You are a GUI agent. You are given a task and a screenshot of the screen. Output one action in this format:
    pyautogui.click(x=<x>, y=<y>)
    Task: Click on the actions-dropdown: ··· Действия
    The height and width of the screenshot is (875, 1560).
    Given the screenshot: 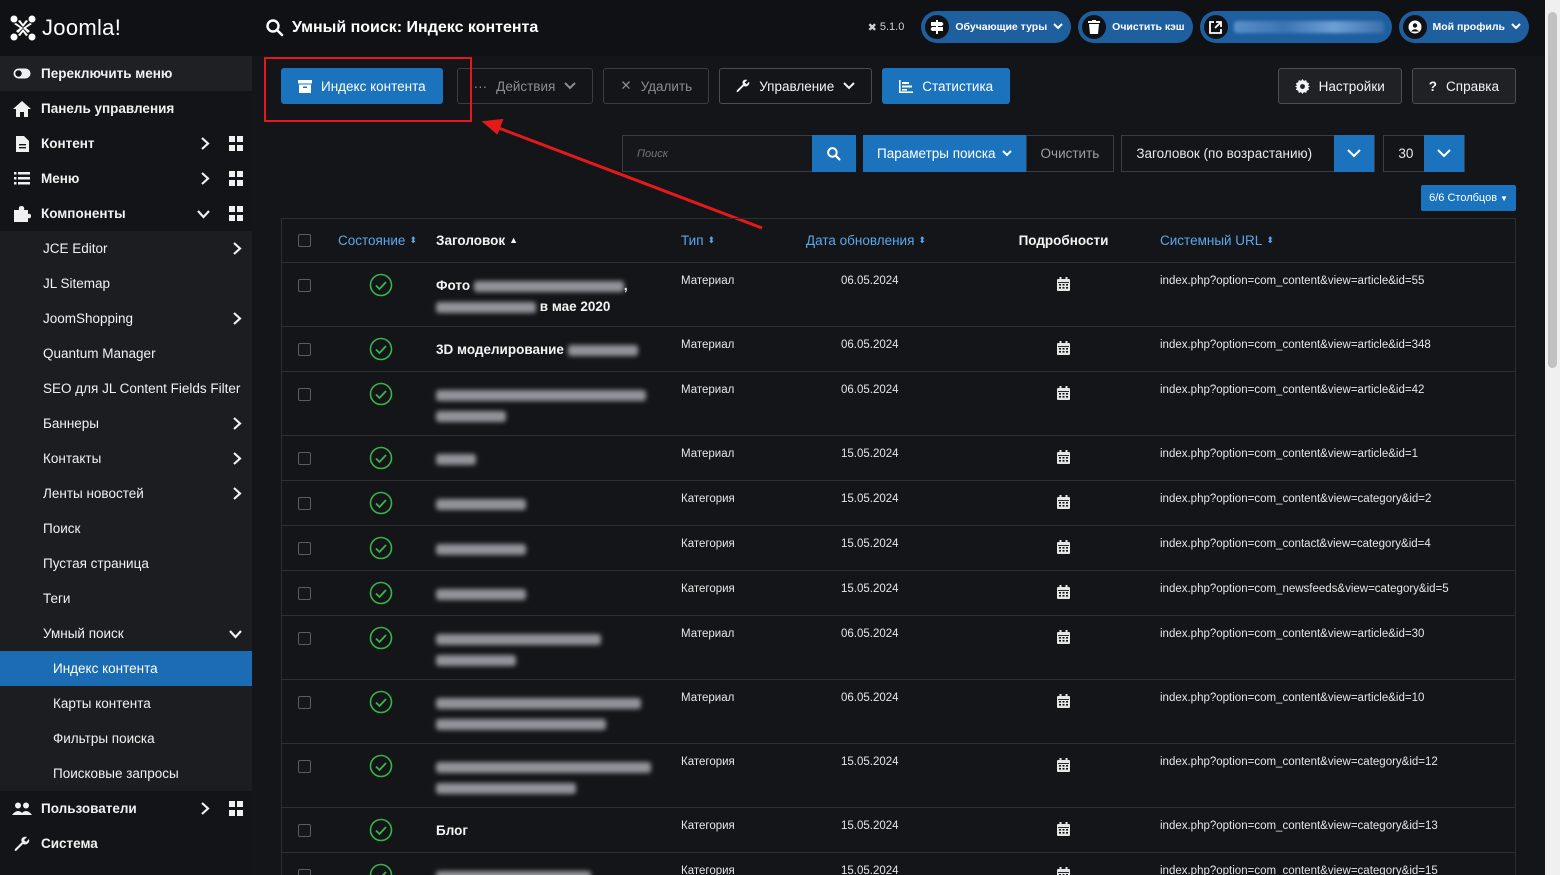 What is the action you would take?
    pyautogui.click(x=525, y=86)
    